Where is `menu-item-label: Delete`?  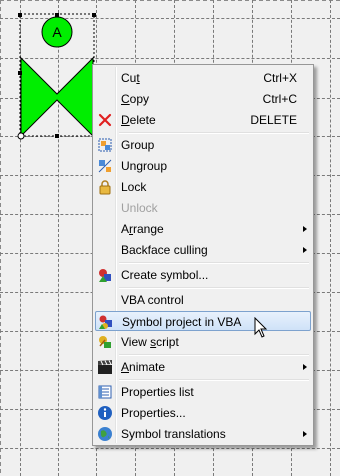
menu-item-label: Delete is located at coordinates (138, 120).